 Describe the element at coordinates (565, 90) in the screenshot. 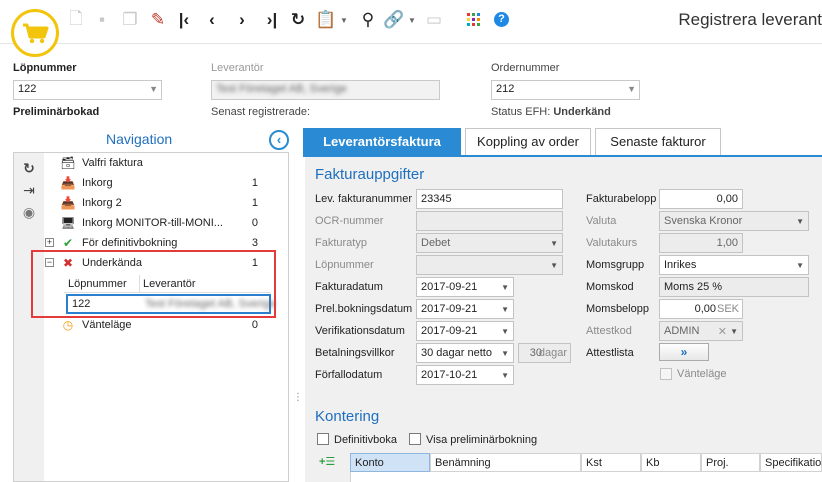

I see `ordernummer-combo: 212 ▼` at that location.